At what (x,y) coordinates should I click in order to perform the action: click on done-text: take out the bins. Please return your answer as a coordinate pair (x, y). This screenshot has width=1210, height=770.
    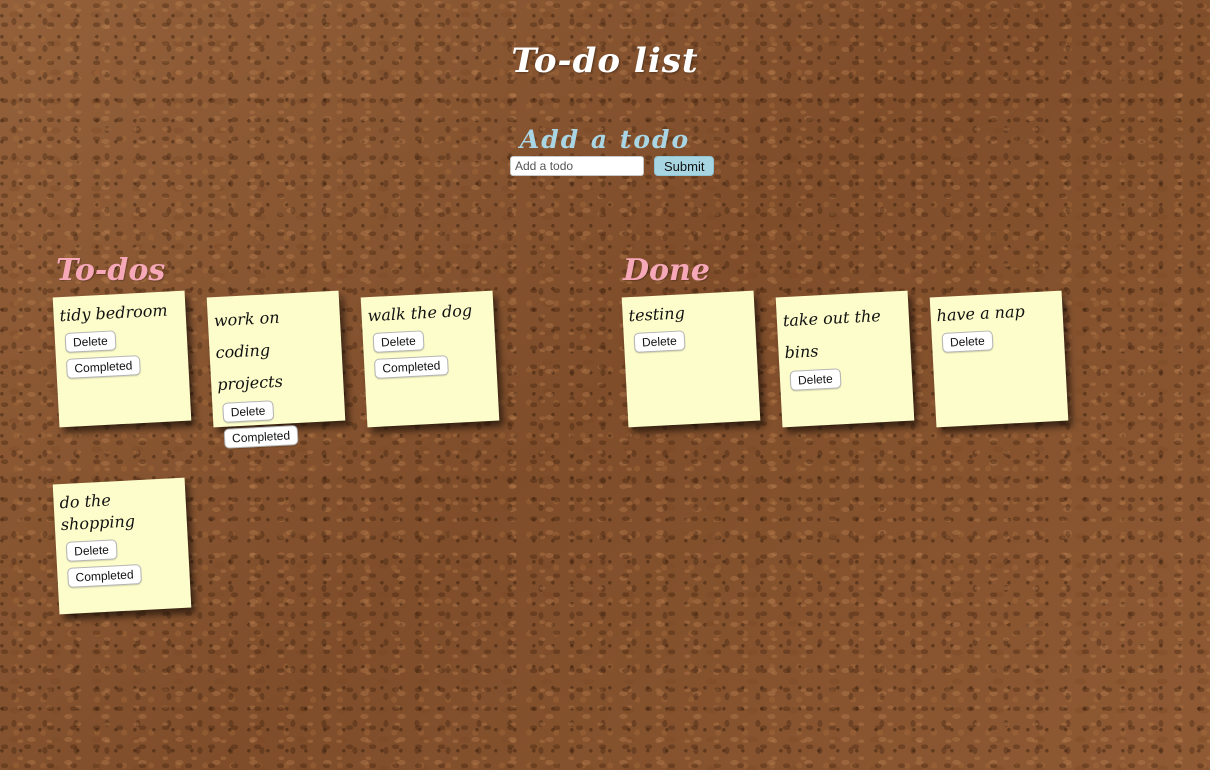
    Looking at the image, I should click on (832, 334).